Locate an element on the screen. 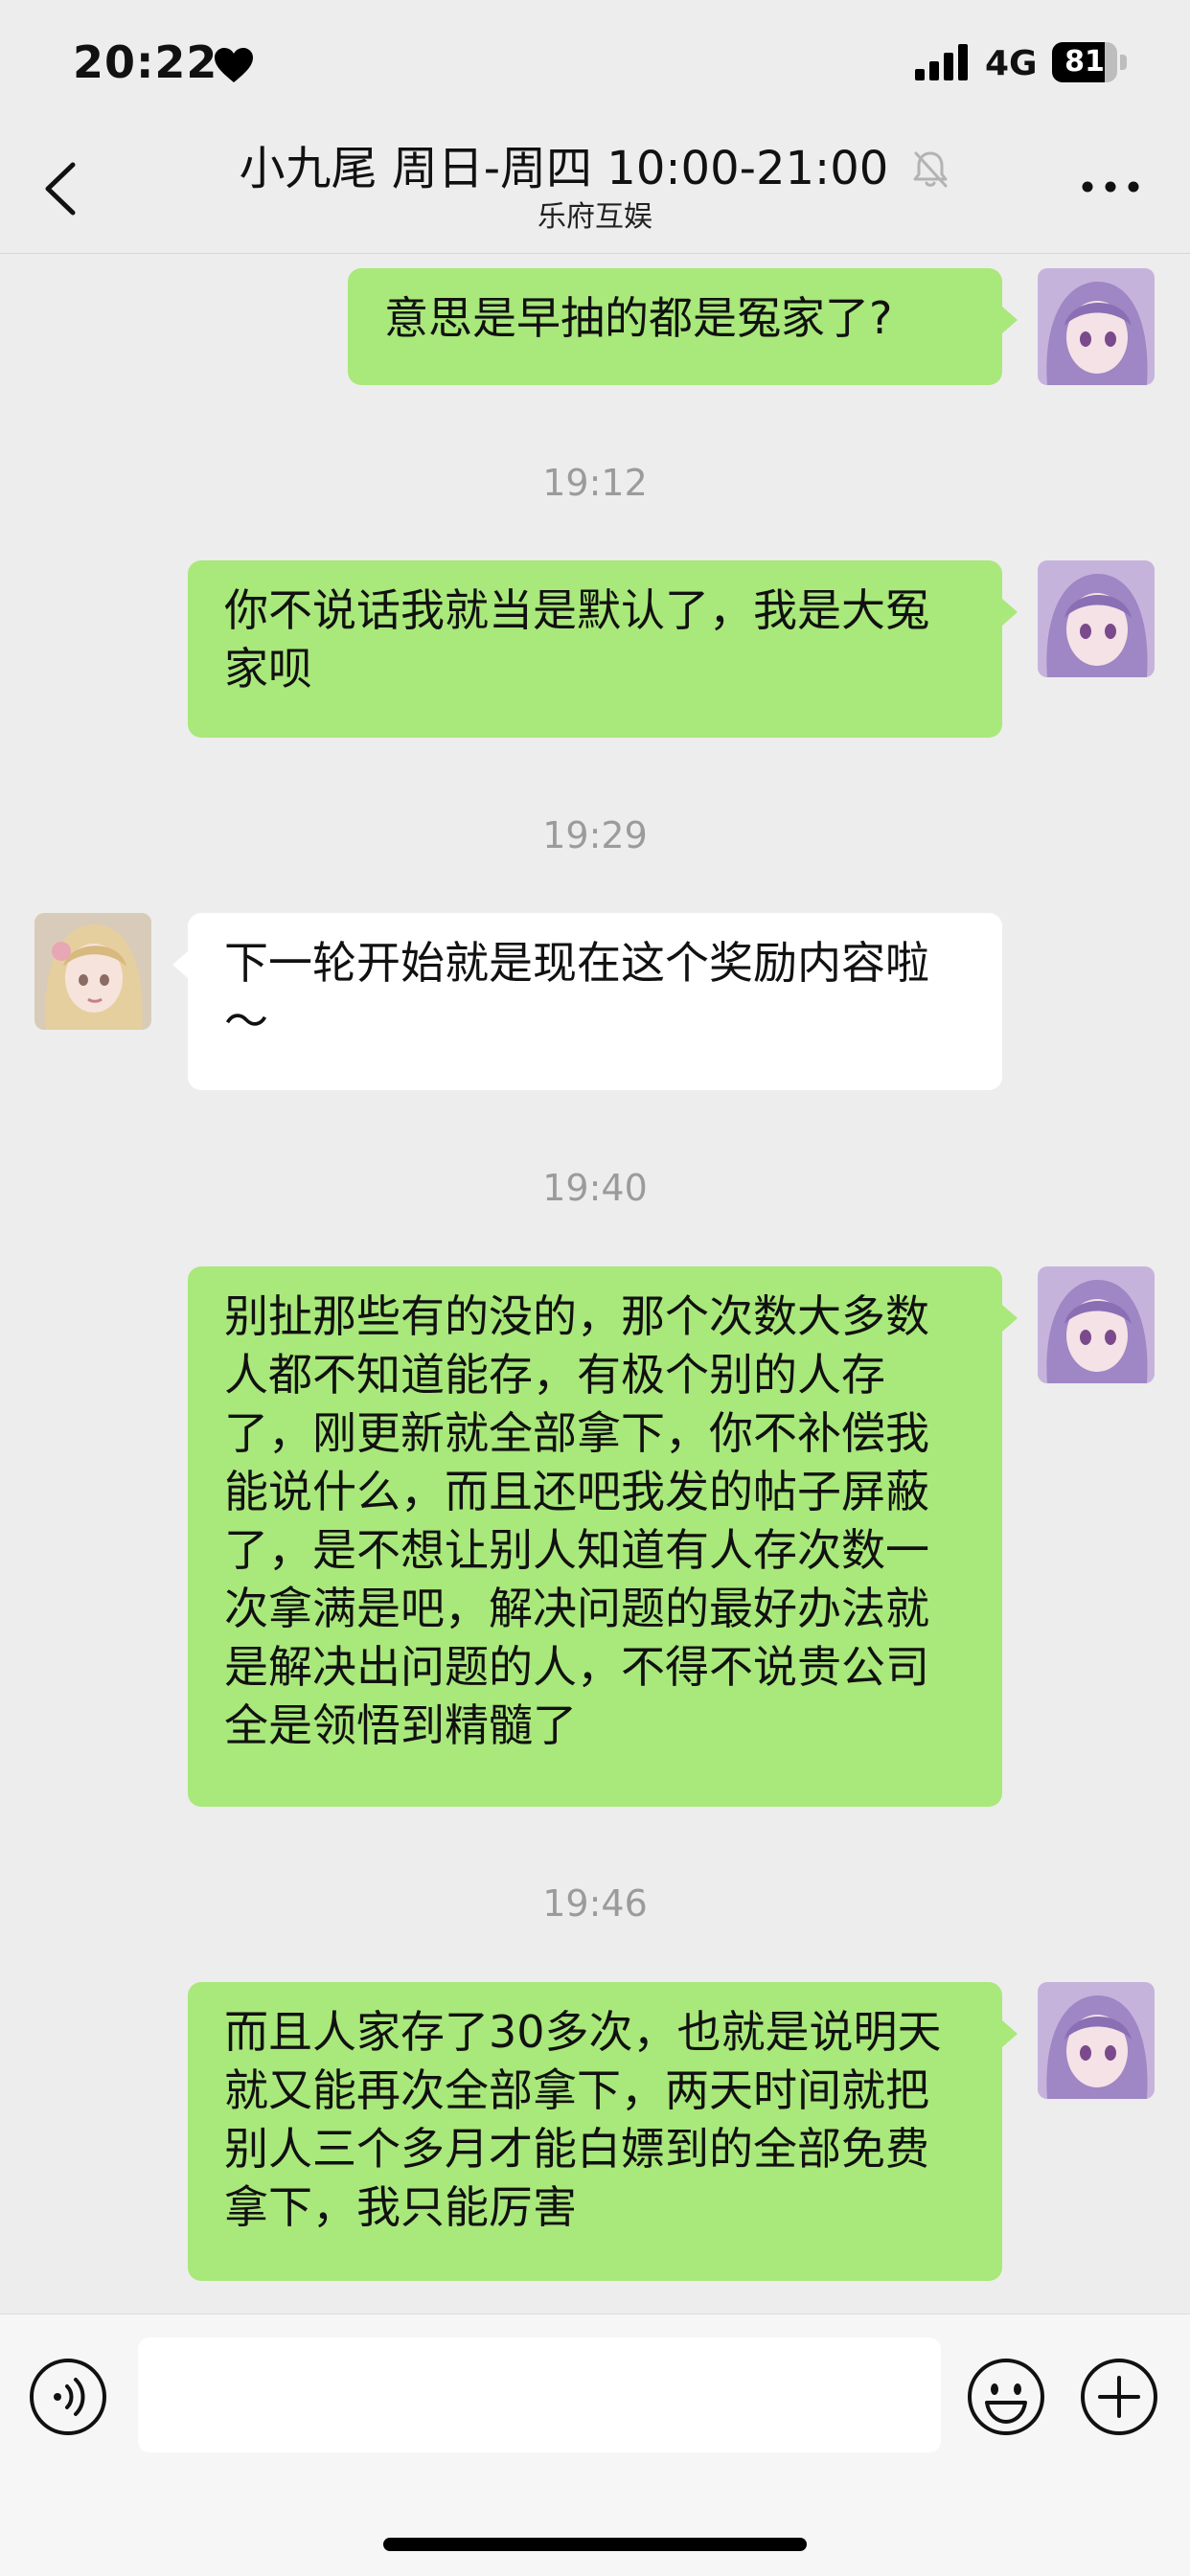 This screenshot has width=1190, height=2576. chat-title-area: 小九尾 周日-周四 10:00-21:00 乐府互娱 is located at coordinates (595, 187).